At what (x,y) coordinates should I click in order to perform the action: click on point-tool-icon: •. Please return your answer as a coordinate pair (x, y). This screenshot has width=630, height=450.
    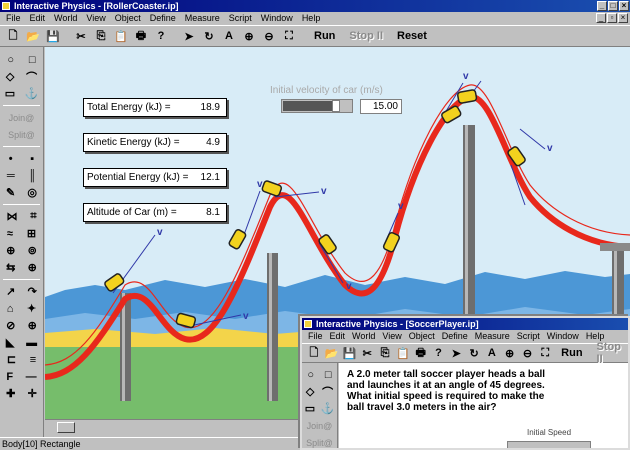
    Looking at the image, I should click on (11, 159).